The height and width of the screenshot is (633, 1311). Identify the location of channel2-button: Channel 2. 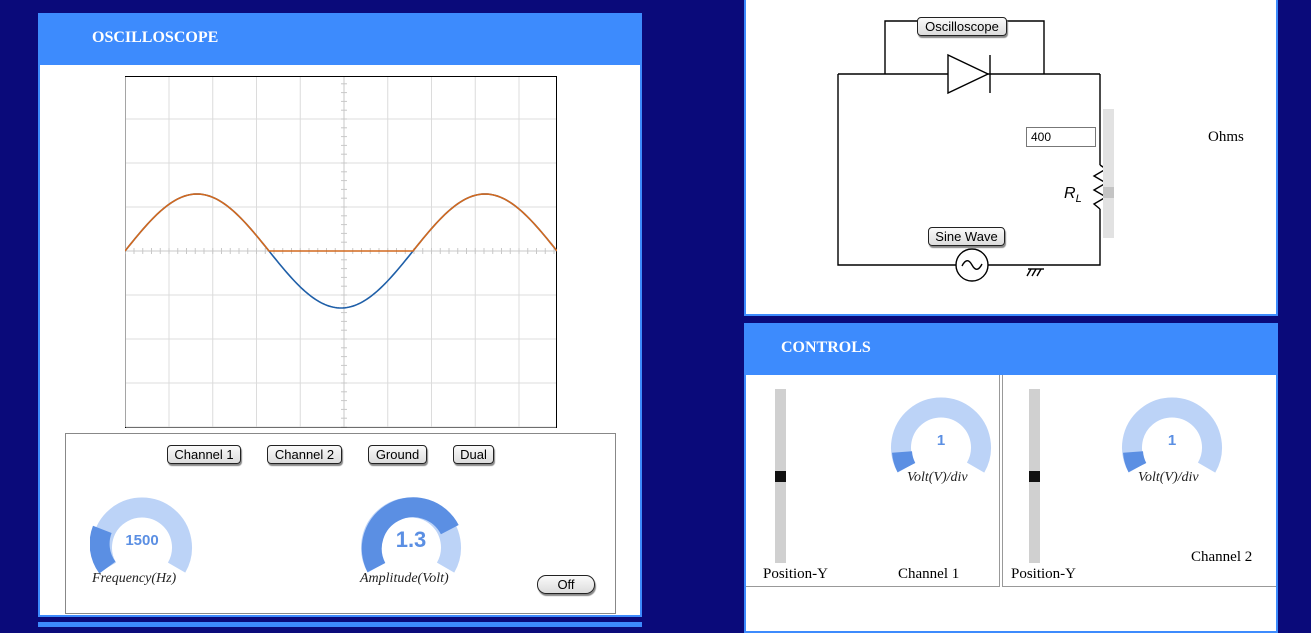
(304, 454).